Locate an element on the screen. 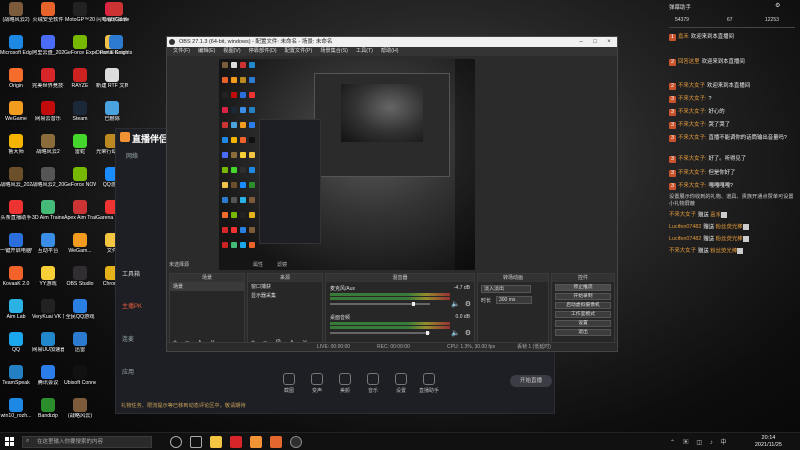 Image resolution: width=800 pixels, height=450 pixels. streamer-tool-button: 截图 is located at coordinates (289, 383).